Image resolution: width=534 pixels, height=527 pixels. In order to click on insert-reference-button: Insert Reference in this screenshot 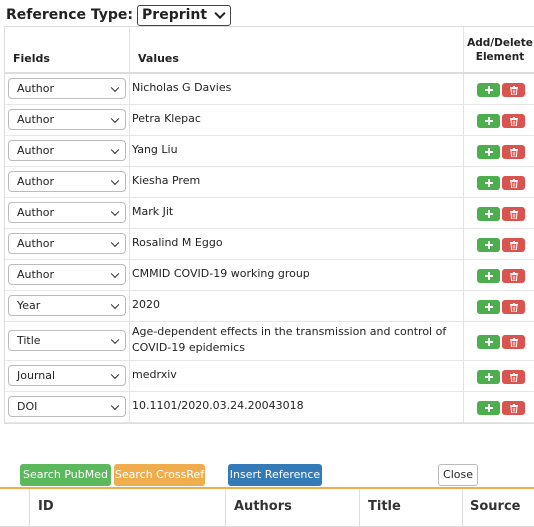, I will do `click(275, 475)`.